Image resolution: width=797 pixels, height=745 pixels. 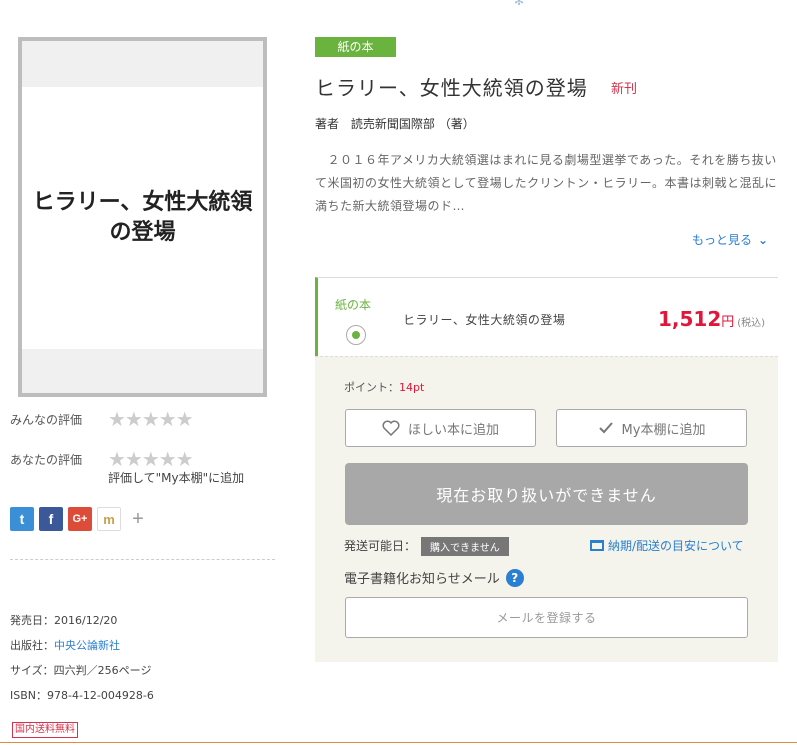 I want to click on googleplus-share-icon: G+, so click(x=80, y=519).